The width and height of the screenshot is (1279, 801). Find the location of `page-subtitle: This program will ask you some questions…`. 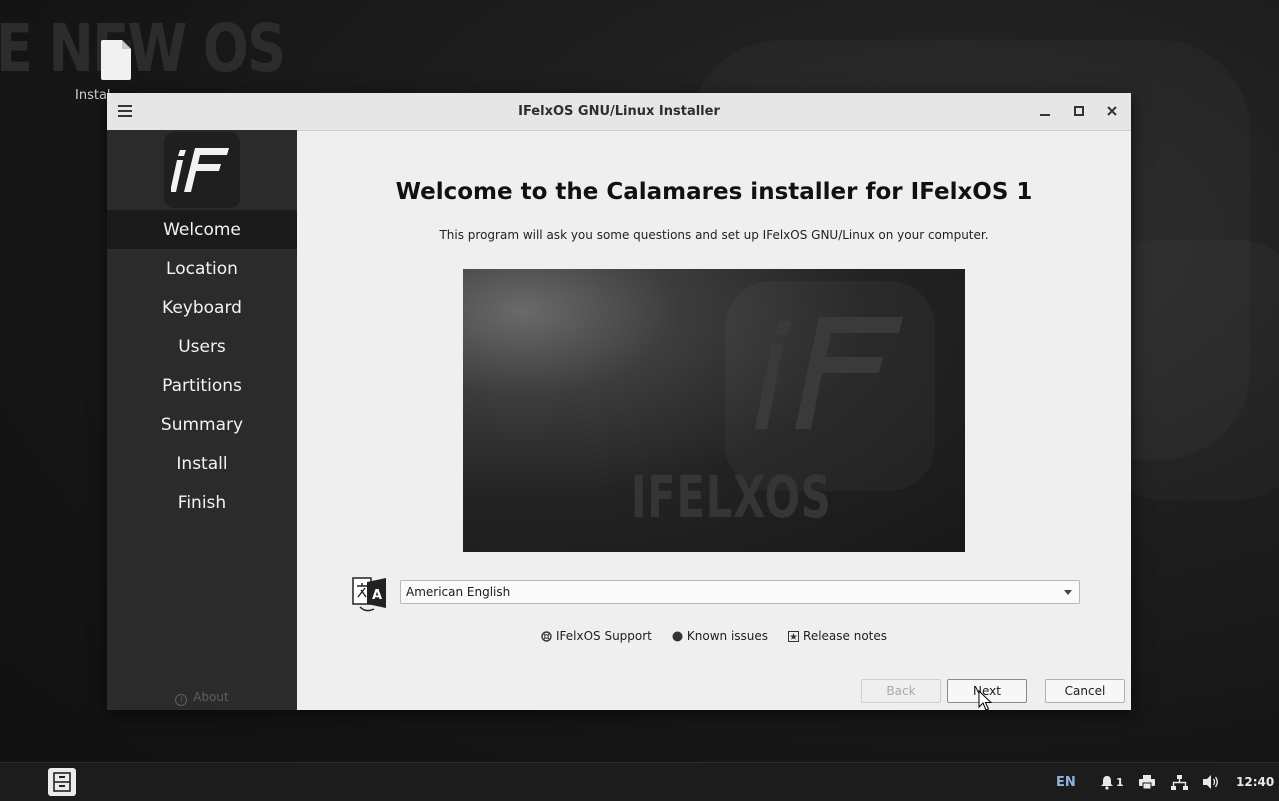

page-subtitle: This program will ask you some questions… is located at coordinates (714, 235).